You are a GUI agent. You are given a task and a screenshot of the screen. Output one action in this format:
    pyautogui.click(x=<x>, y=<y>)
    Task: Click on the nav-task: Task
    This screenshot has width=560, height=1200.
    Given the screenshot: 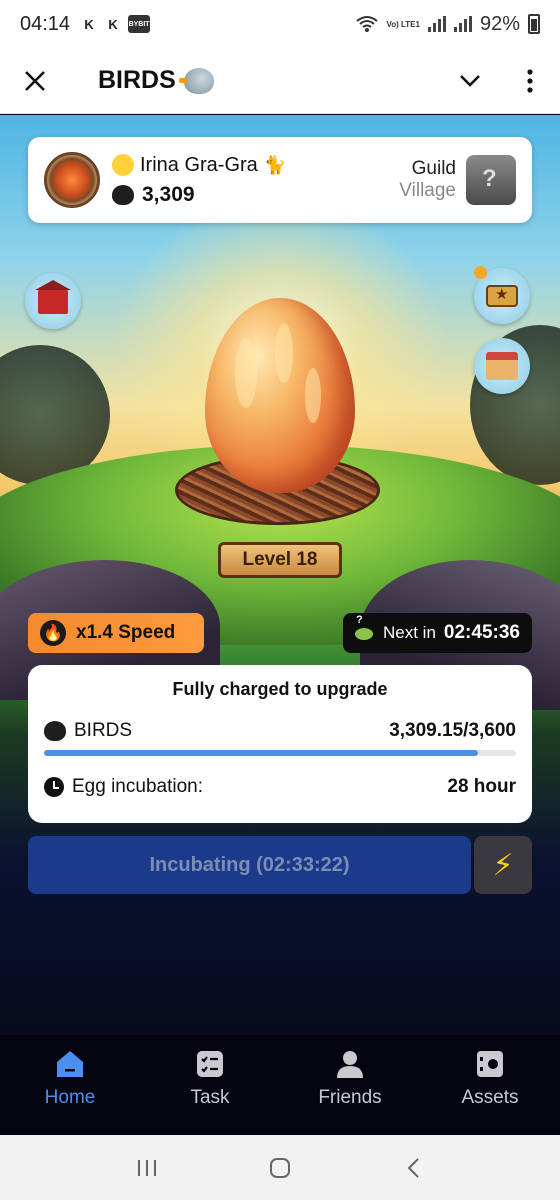 What is the action you would take?
    pyautogui.click(x=210, y=1085)
    